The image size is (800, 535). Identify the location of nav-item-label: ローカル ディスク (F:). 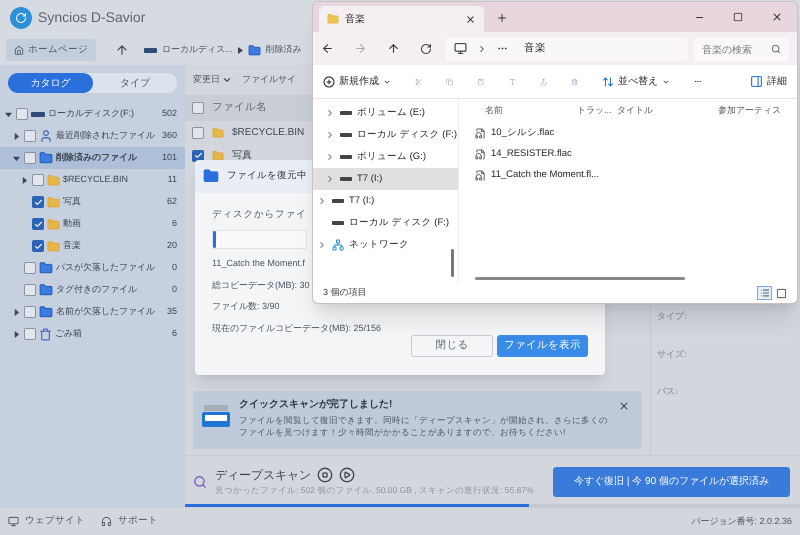
(399, 223).